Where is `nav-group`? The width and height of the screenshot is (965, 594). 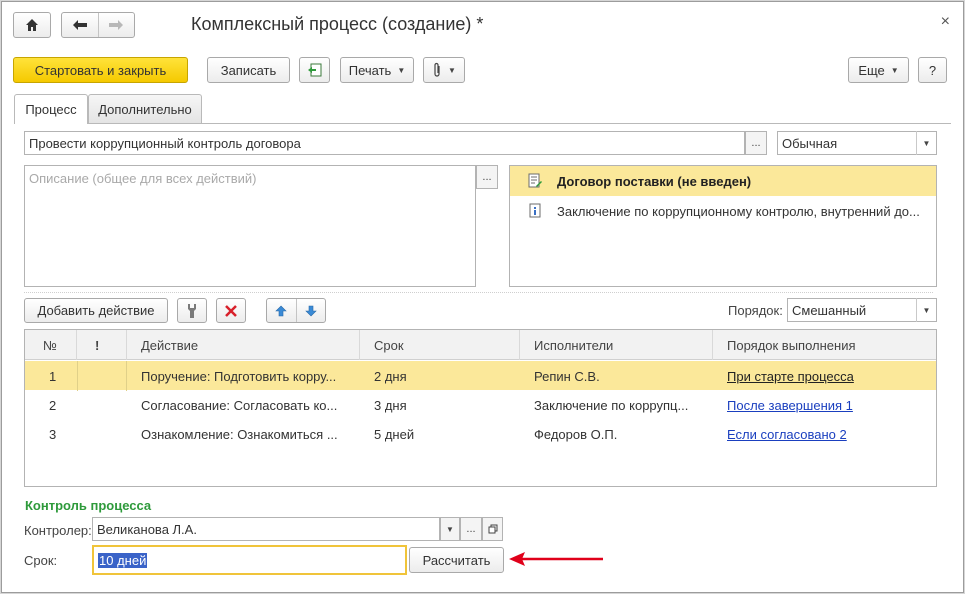
nav-group is located at coordinates (98, 25).